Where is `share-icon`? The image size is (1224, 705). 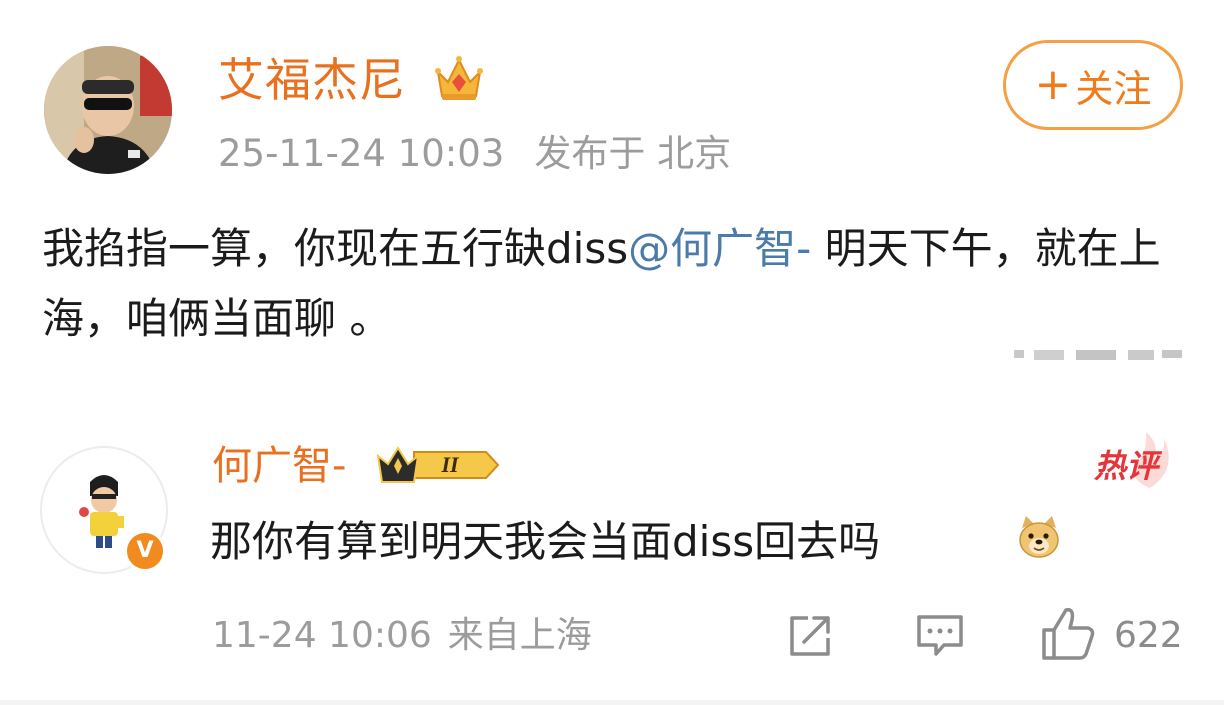 share-icon is located at coordinates (810, 636).